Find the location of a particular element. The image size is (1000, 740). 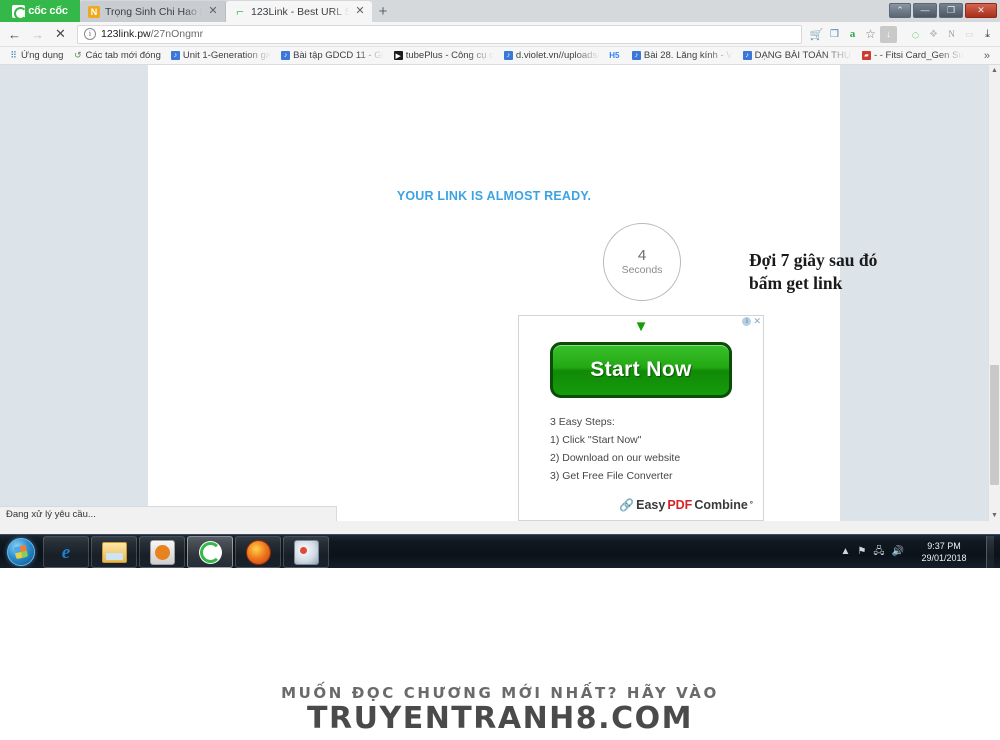

taskbar-paint is located at coordinates (306, 552).